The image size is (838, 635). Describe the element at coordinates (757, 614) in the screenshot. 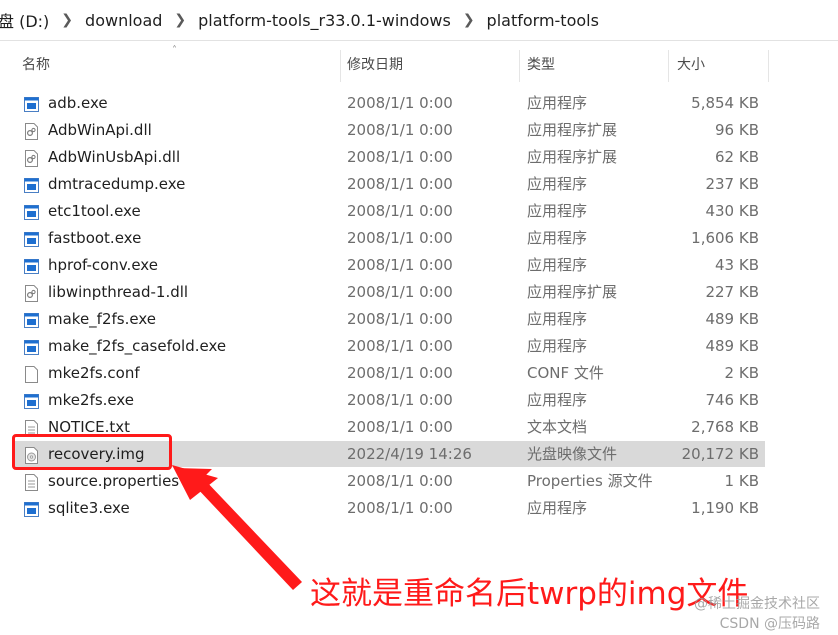

I see `watermark: @稀土掘金技术社区 CSDN @压码路` at that location.